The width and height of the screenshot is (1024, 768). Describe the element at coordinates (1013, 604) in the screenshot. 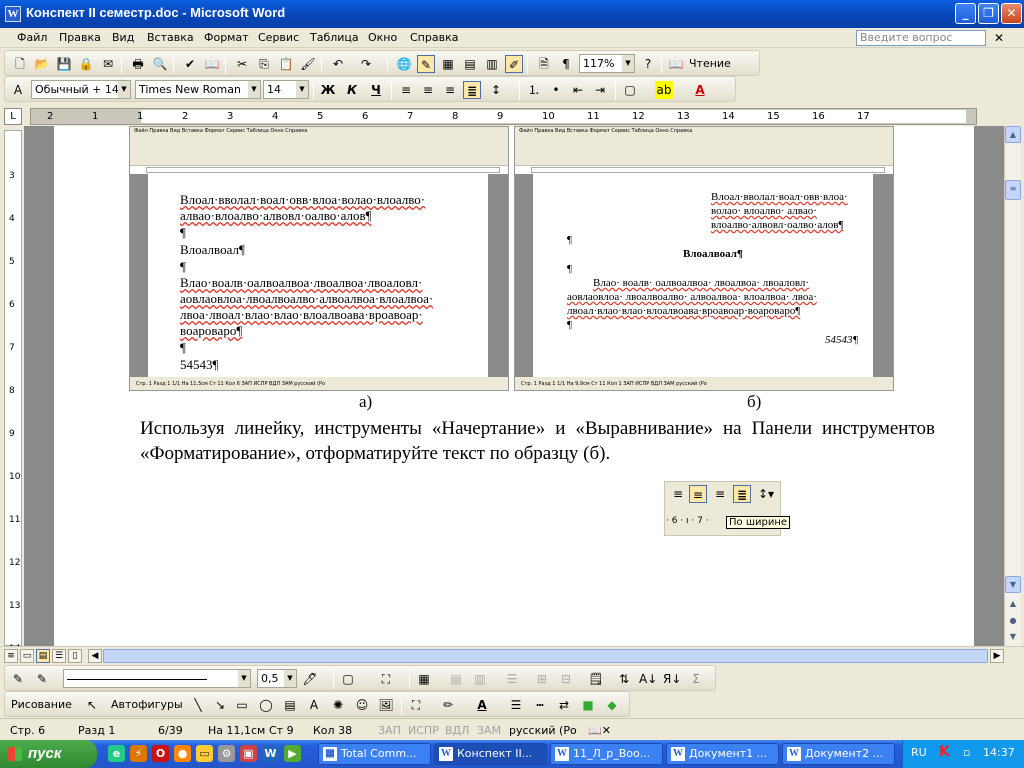

I see `prev-page-icon: ▲` at that location.